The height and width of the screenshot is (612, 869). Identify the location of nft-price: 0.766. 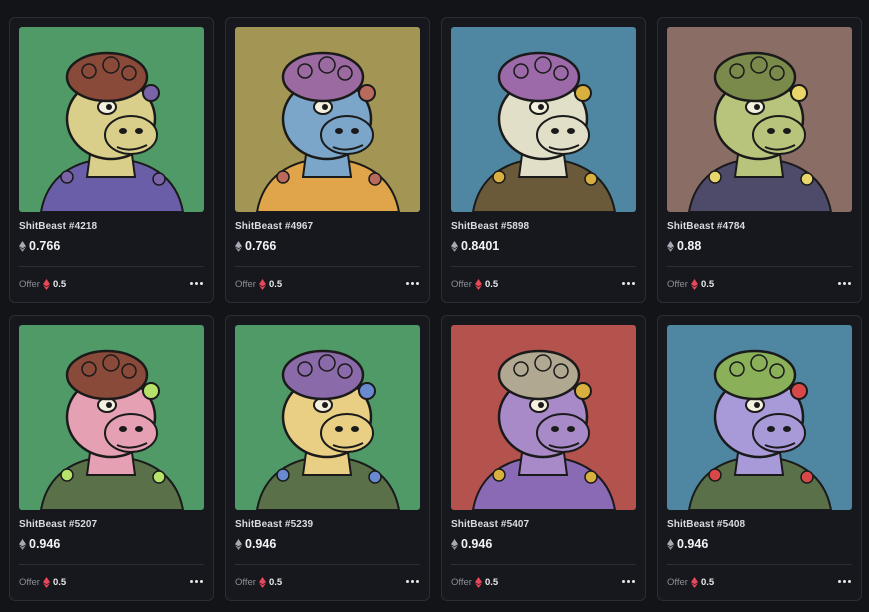
(39, 246).